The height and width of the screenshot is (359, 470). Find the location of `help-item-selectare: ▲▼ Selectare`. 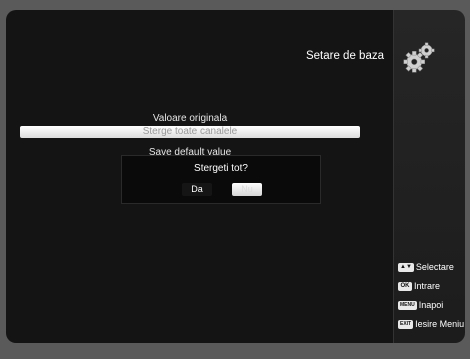

help-item-selectare: ▲▼ Selectare is located at coordinates (426, 267).